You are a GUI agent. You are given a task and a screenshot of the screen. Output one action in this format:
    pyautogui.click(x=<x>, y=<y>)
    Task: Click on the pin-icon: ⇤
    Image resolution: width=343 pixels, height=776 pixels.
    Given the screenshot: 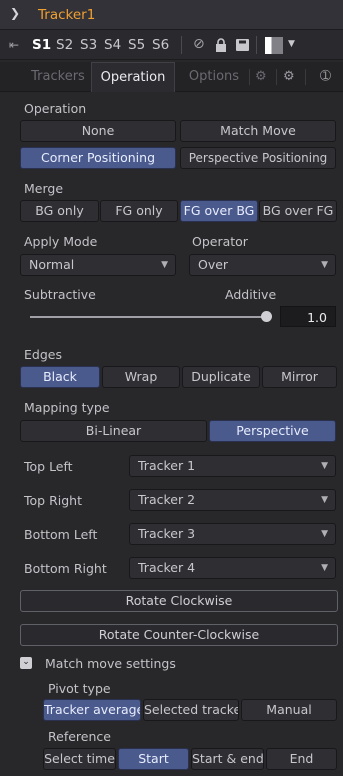 What is the action you would take?
    pyautogui.click(x=14, y=45)
    